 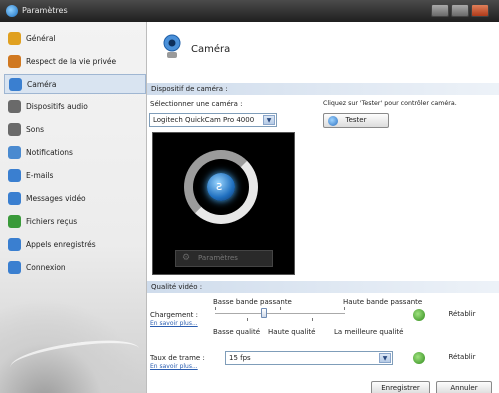 I want to click on privacy-icon, so click(x=14, y=61).